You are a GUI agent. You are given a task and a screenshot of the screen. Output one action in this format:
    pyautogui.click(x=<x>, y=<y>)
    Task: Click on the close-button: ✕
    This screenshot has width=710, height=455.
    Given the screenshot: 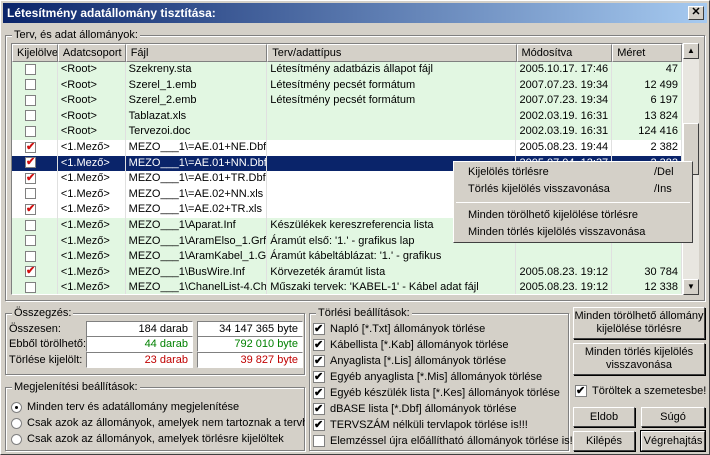 What is the action you would take?
    pyautogui.click(x=696, y=13)
    